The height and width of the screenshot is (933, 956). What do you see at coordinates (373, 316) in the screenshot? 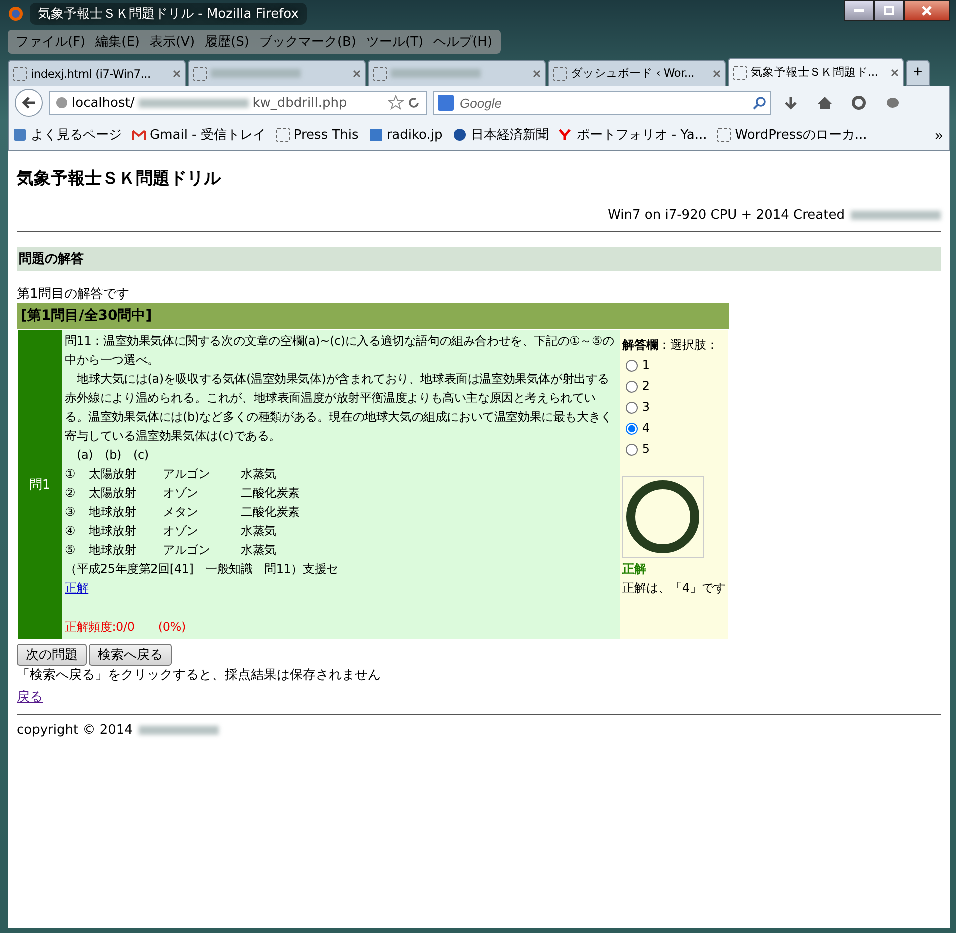
I see `quiz-header: [第1問目/全30問中]` at bounding box center [373, 316].